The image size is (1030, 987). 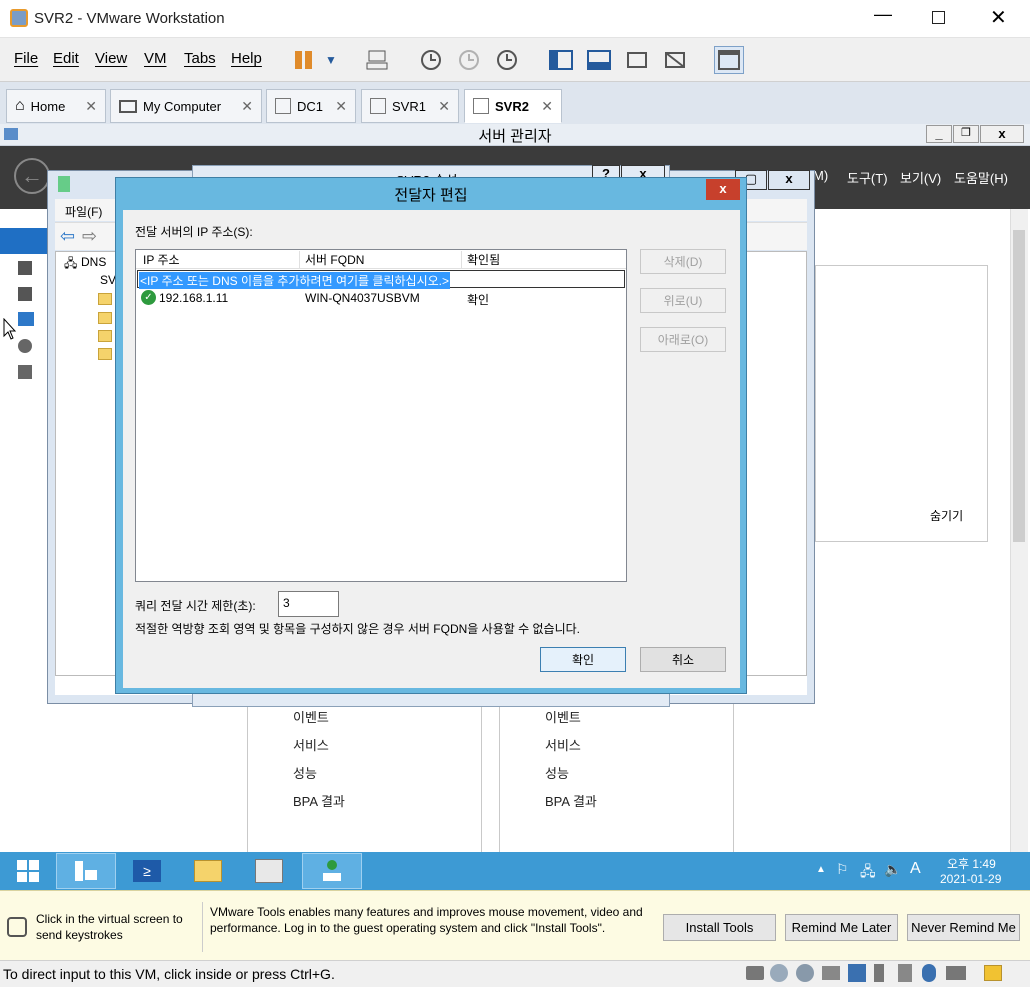 I want to click on server-manager-taskbar-icon, so click(x=86, y=871).